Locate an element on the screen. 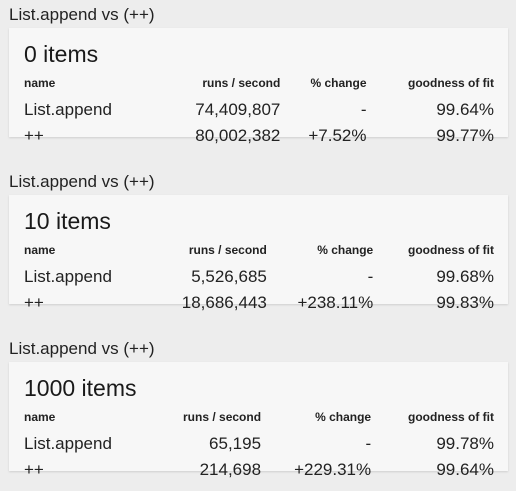 The image size is (516, 491). cell-fit: 99.83% is located at coordinates (465, 302).